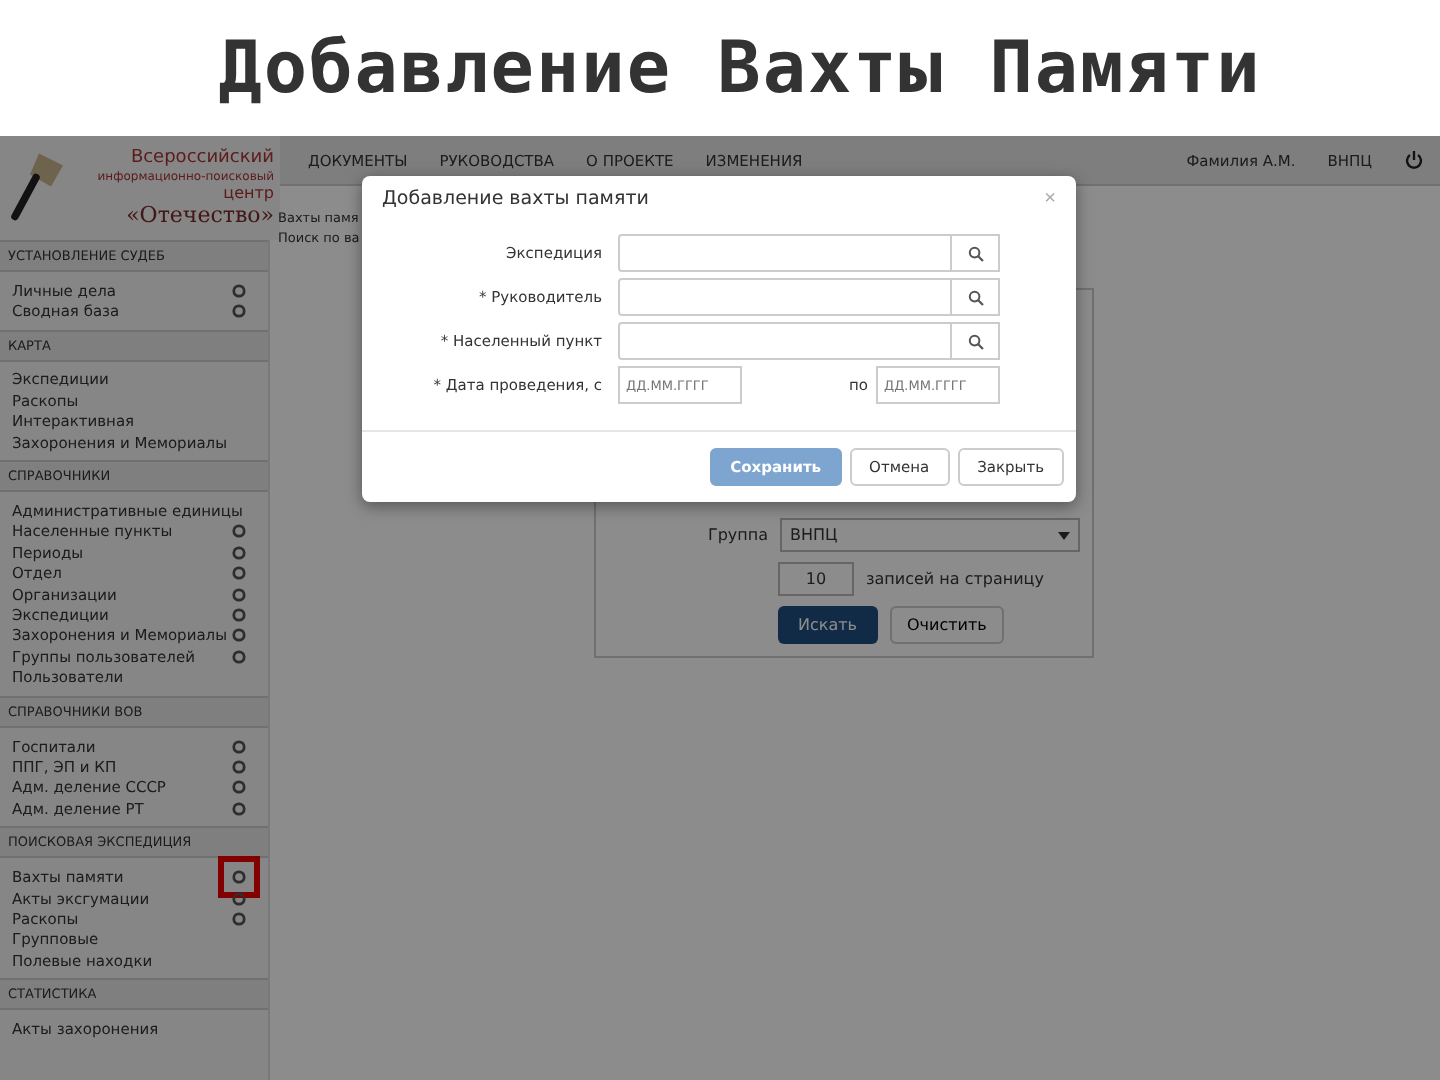  Describe the element at coordinates (1050, 199) in the screenshot. I see `close-button: ×` at that location.